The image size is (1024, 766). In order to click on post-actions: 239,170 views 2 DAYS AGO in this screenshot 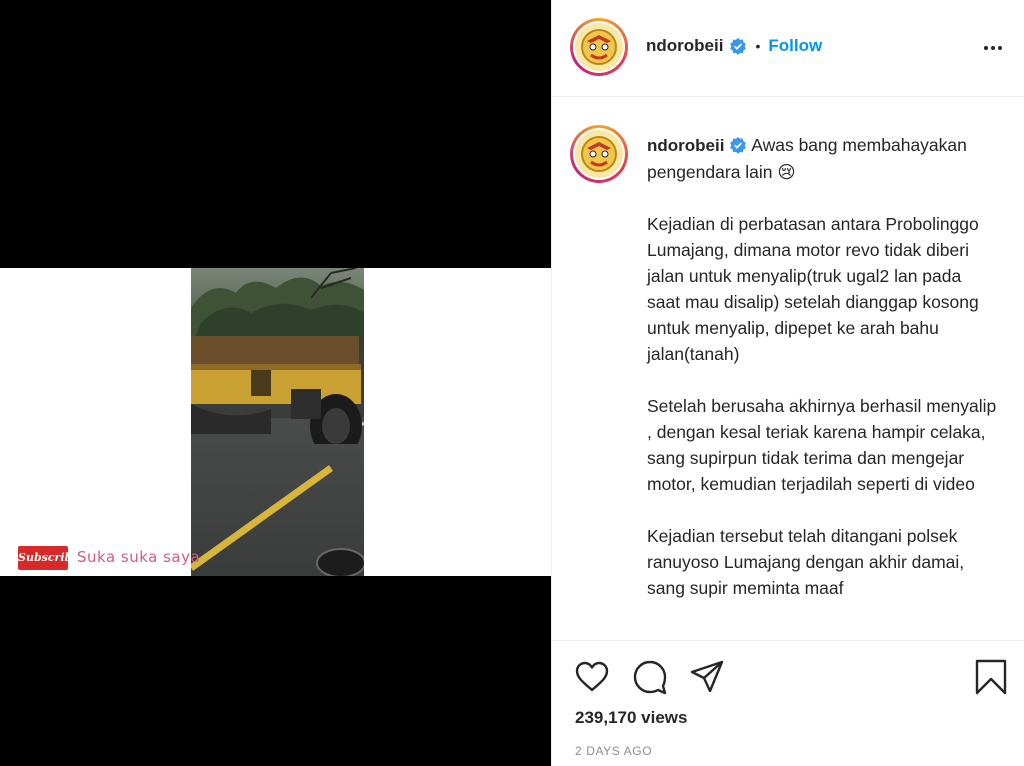, I will do `click(788, 703)`.